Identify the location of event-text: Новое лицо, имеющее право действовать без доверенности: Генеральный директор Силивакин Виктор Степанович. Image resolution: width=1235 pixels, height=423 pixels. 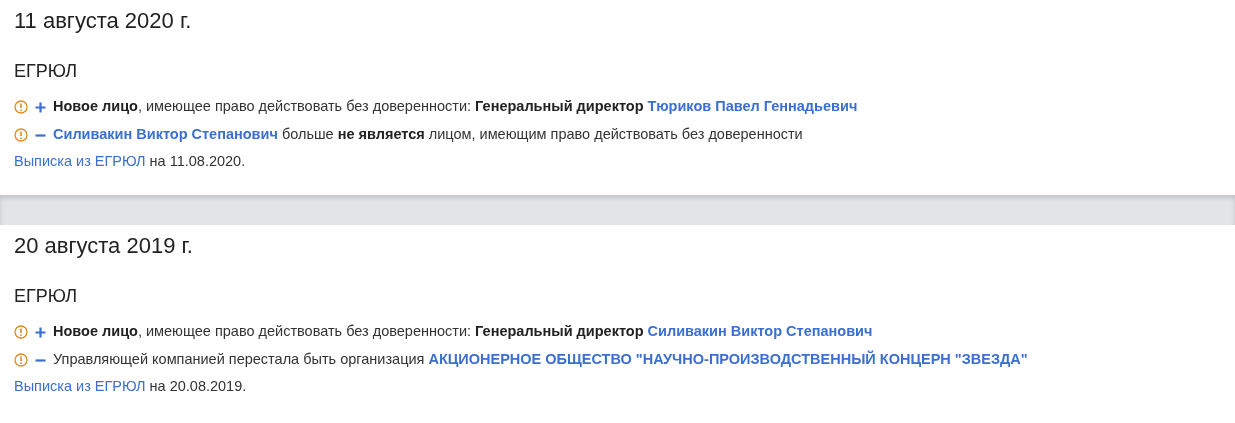
(463, 332).